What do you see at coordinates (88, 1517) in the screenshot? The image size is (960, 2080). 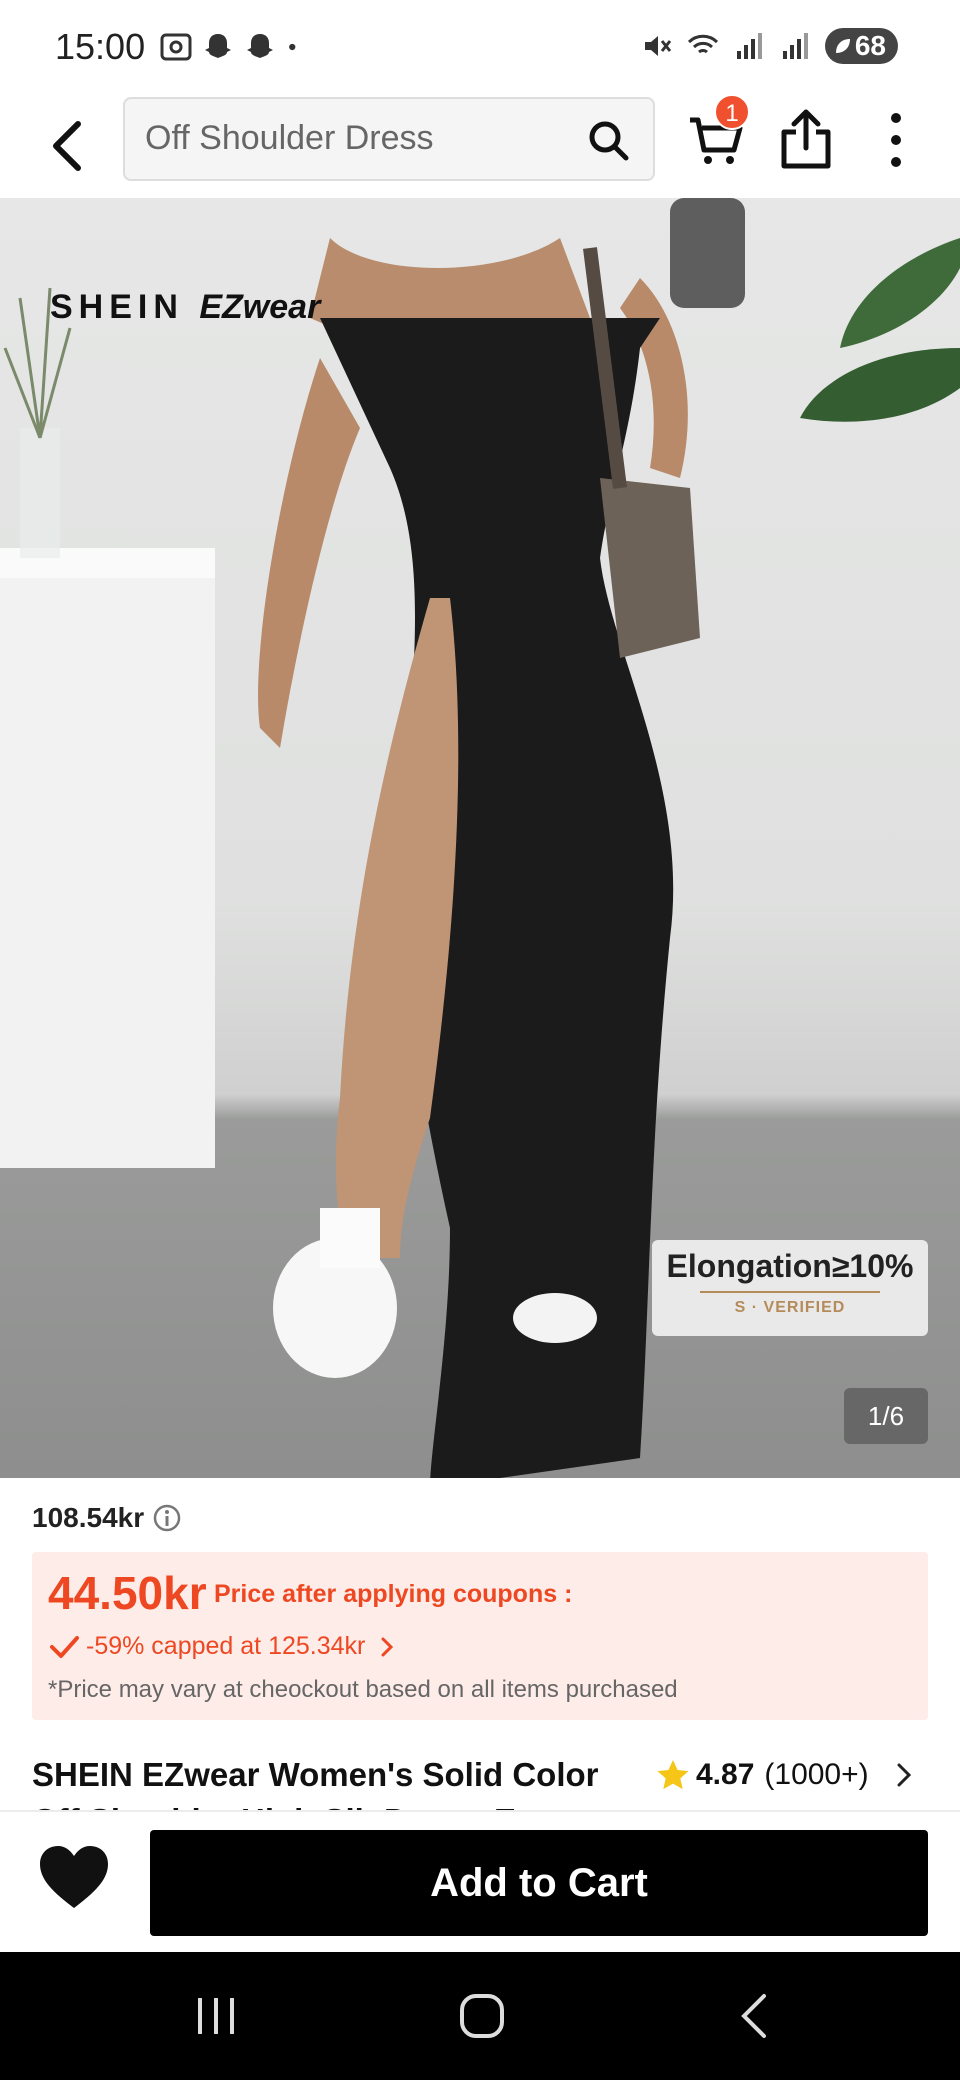 I see `original-price: 108.54kr` at bounding box center [88, 1517].